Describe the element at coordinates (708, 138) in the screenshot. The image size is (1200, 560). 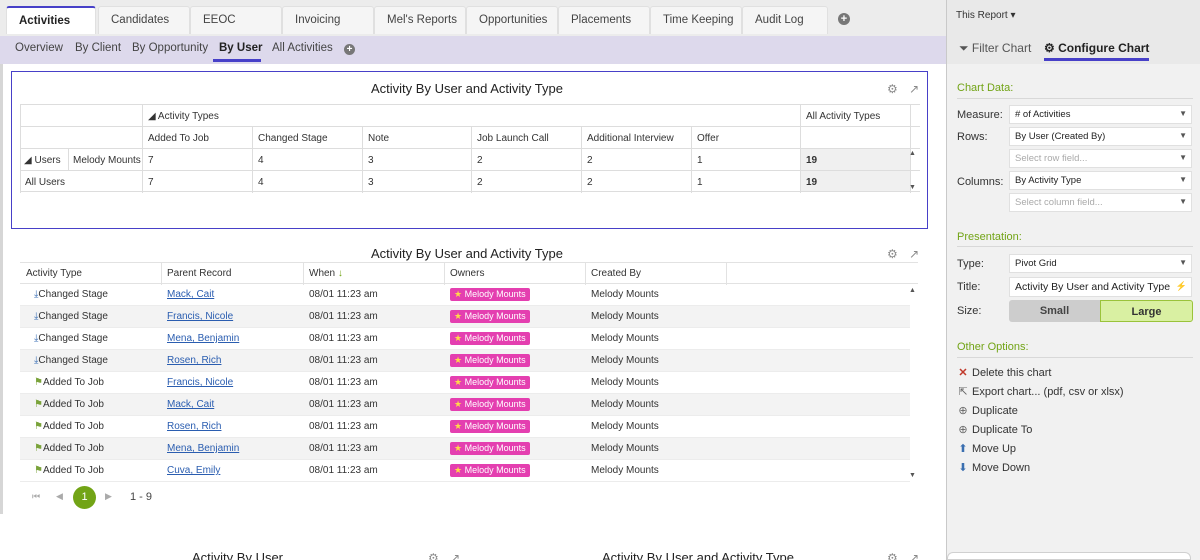
I see `pivot-col-header: Offer` at that location.